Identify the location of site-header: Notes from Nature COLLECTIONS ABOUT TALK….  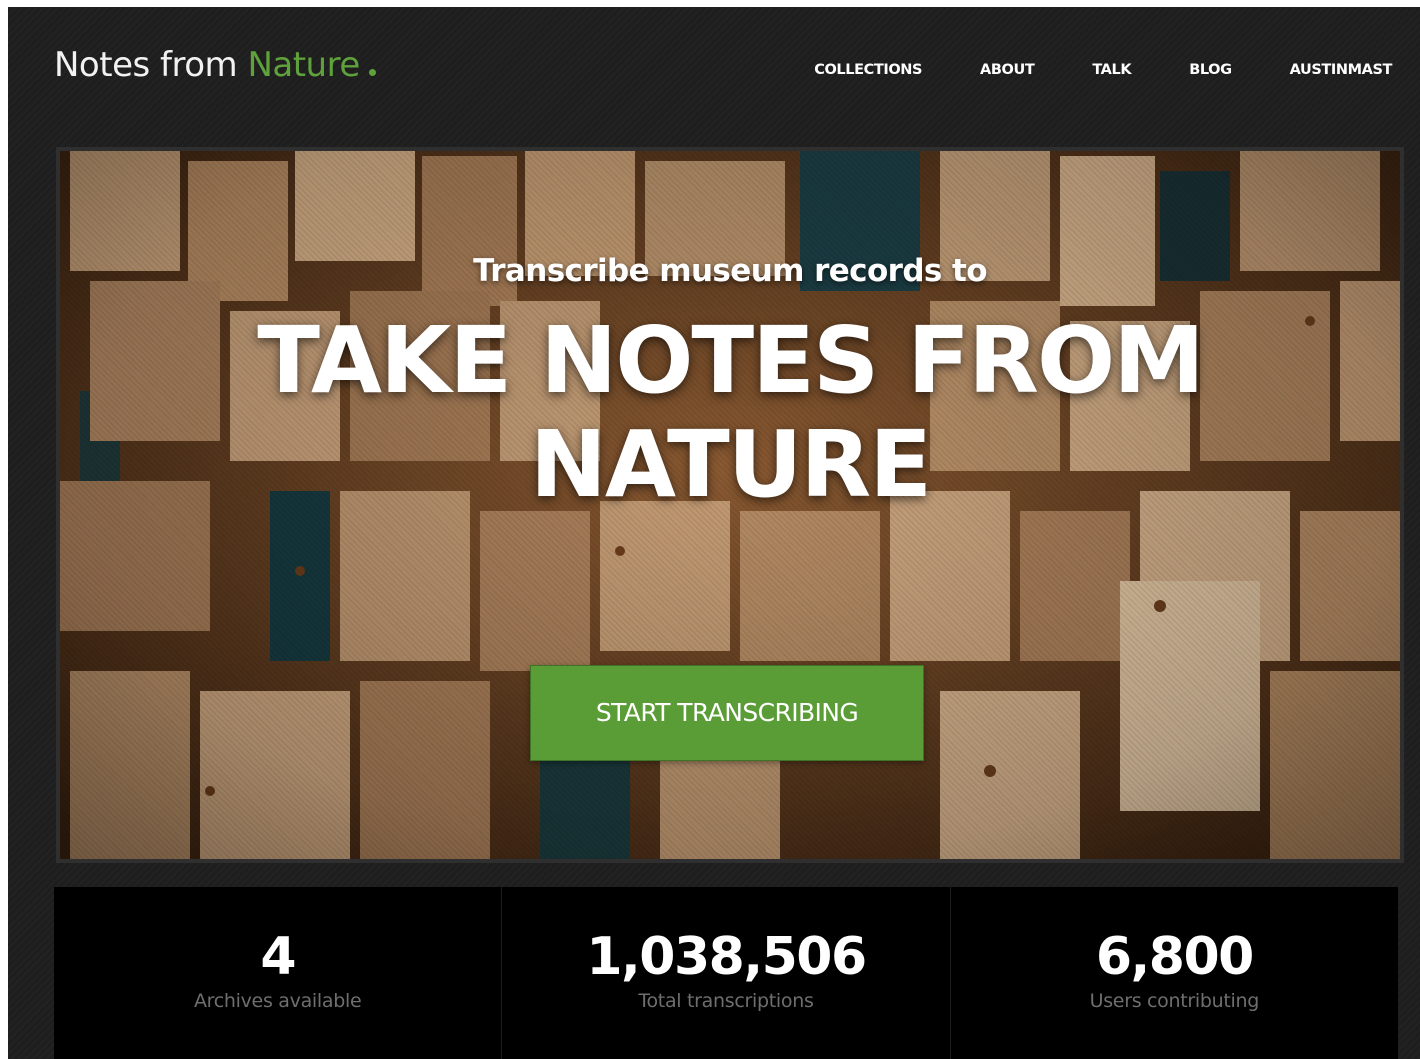
(714, 72).